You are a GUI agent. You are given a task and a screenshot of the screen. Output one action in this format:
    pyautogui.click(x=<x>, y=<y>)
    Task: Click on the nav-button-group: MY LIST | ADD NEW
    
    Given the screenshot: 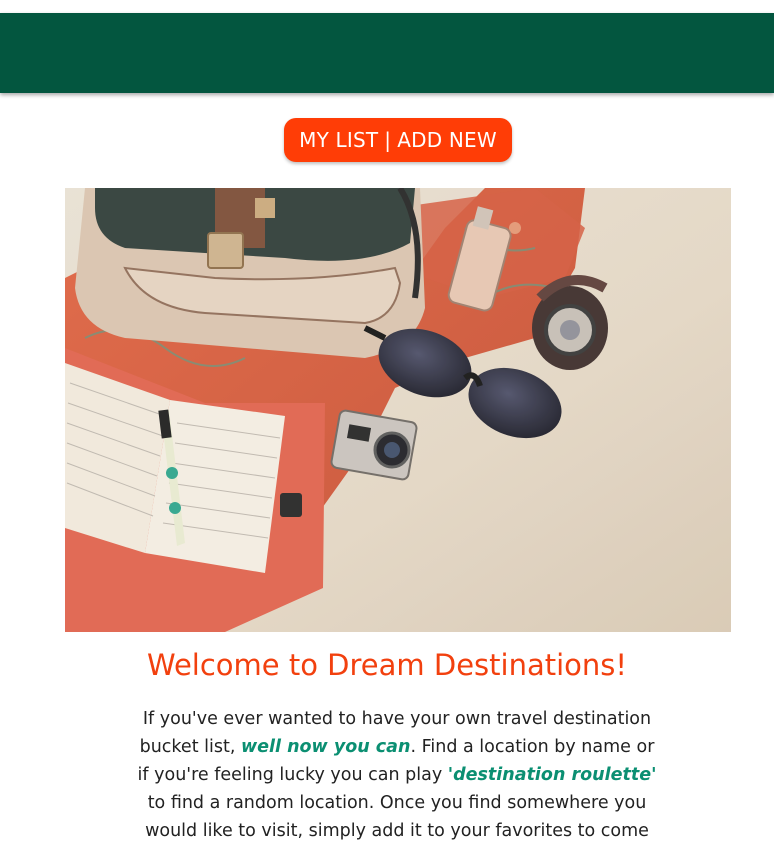 What is the action you would take?
    pyautogui.click(x=398, y=140)
    